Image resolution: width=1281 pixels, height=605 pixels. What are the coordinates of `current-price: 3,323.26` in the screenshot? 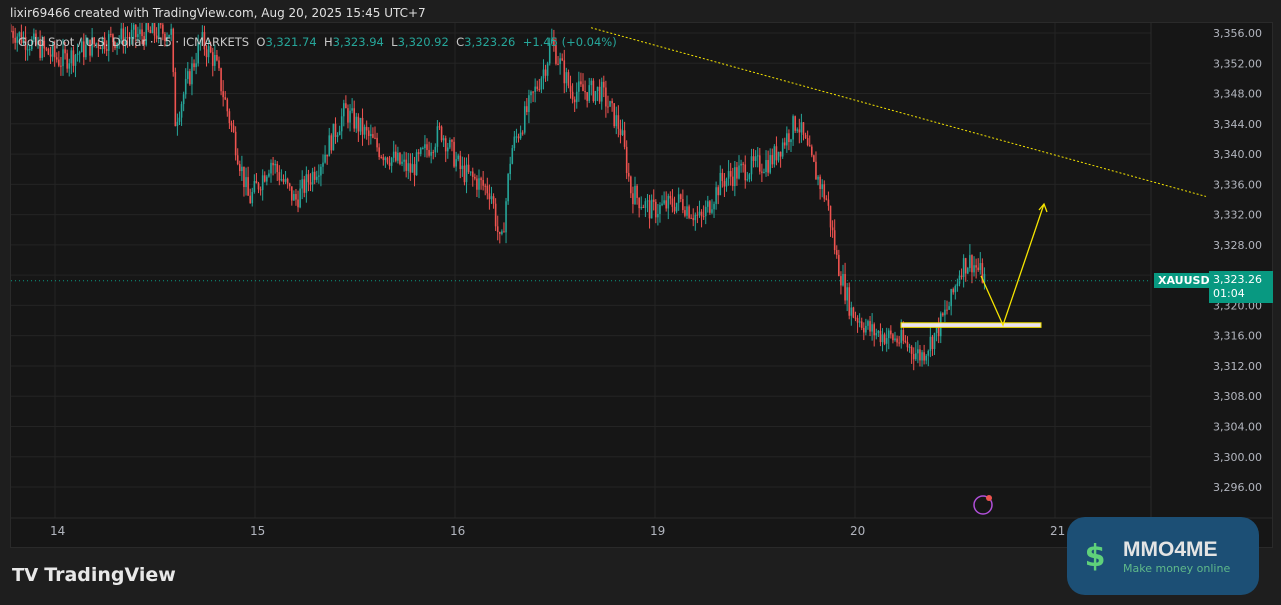 It's located at (1237, 279).